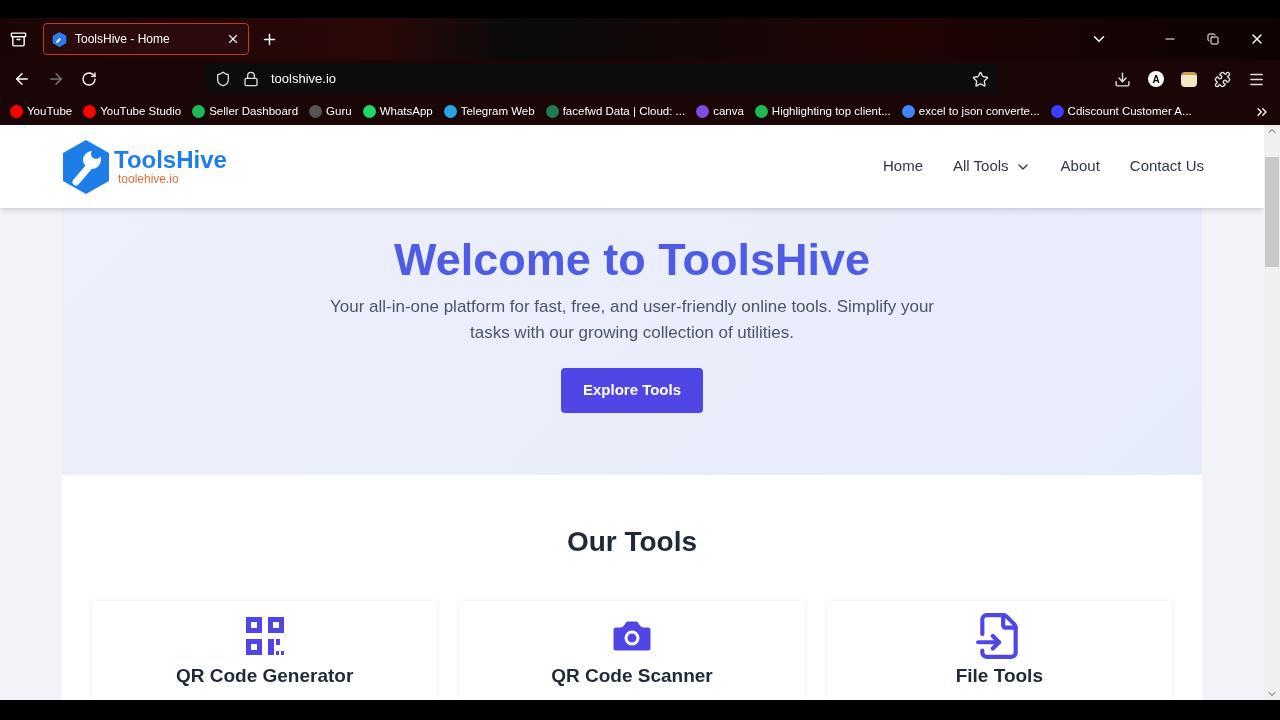 The height and width of the screenshot is (720, 1280). Describe the element at coordinates (632, 390) in the screenshot. I see `explore-button: Explore Tools` at that location.